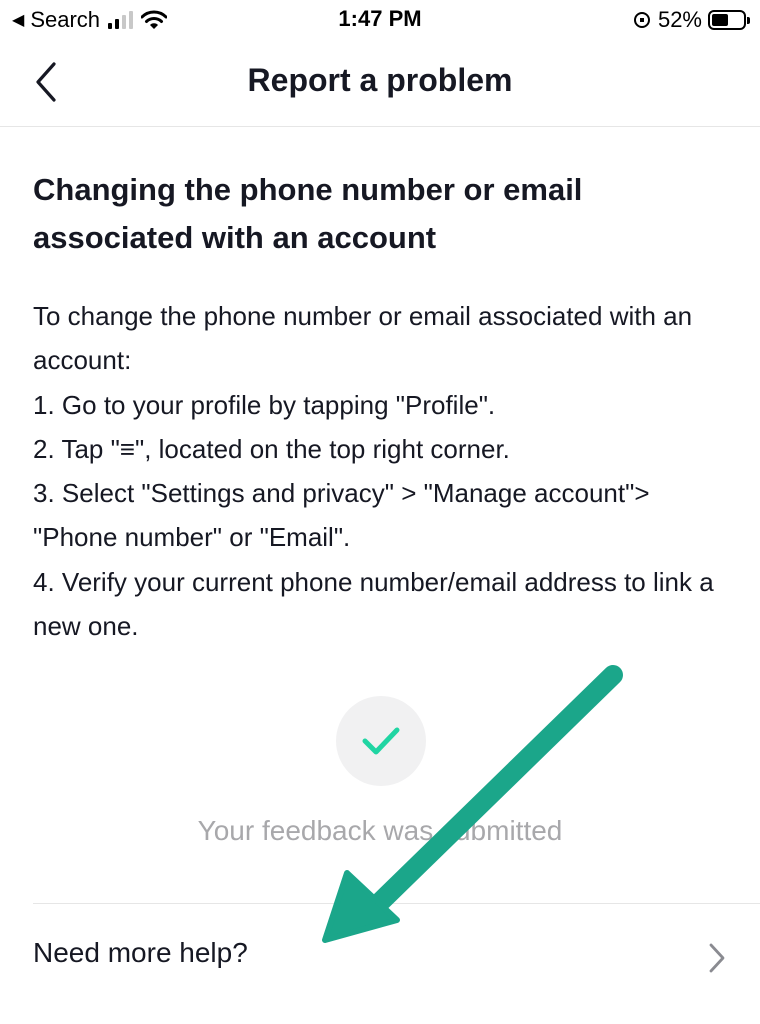 This screenshot has height=1024, width=760. What do you see at coordinates (729, 20) in the screenshot?
I see `battery-icon` at bounding box center [729, 20].